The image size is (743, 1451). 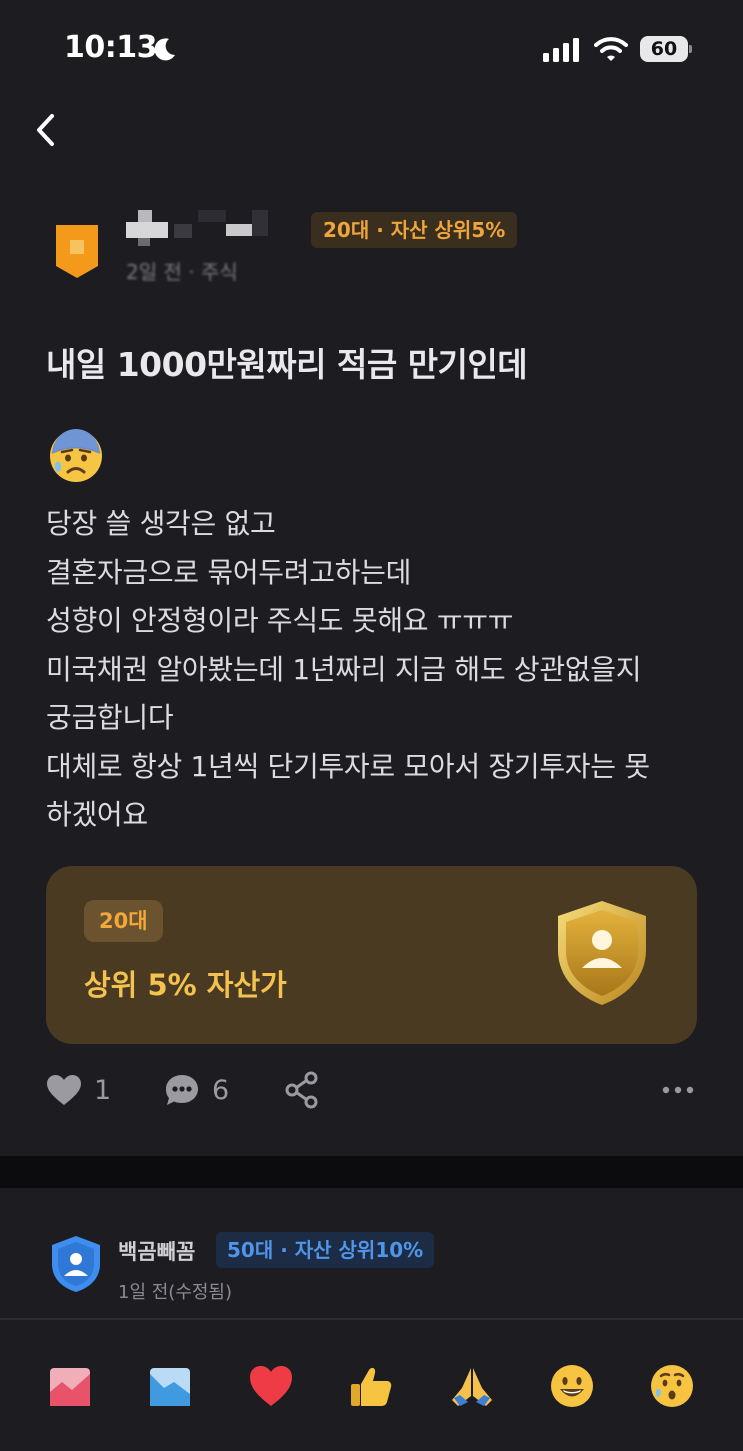 I want to click on post-body-line: 결혼자금으로 묶어두려고하는데, so click(x=229, y=572).